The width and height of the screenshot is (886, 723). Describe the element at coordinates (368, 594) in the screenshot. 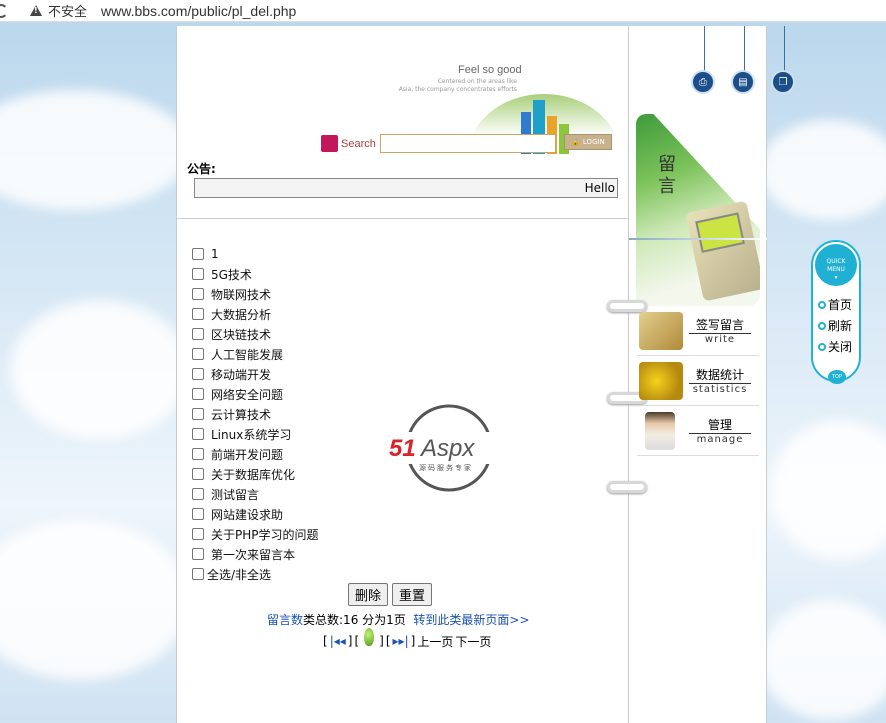

I see `delete-button: 删除` at that location.